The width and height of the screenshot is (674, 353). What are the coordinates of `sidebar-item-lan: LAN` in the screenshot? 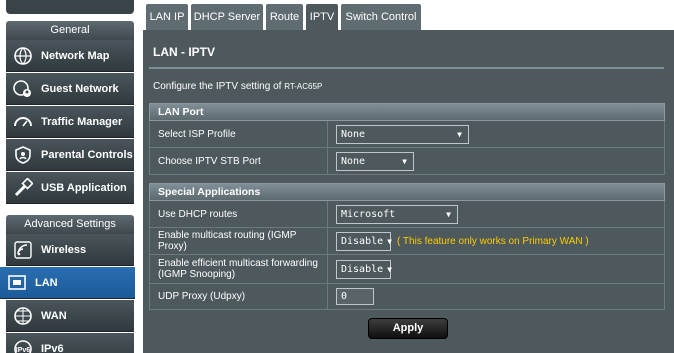 It's located at (67, 283).